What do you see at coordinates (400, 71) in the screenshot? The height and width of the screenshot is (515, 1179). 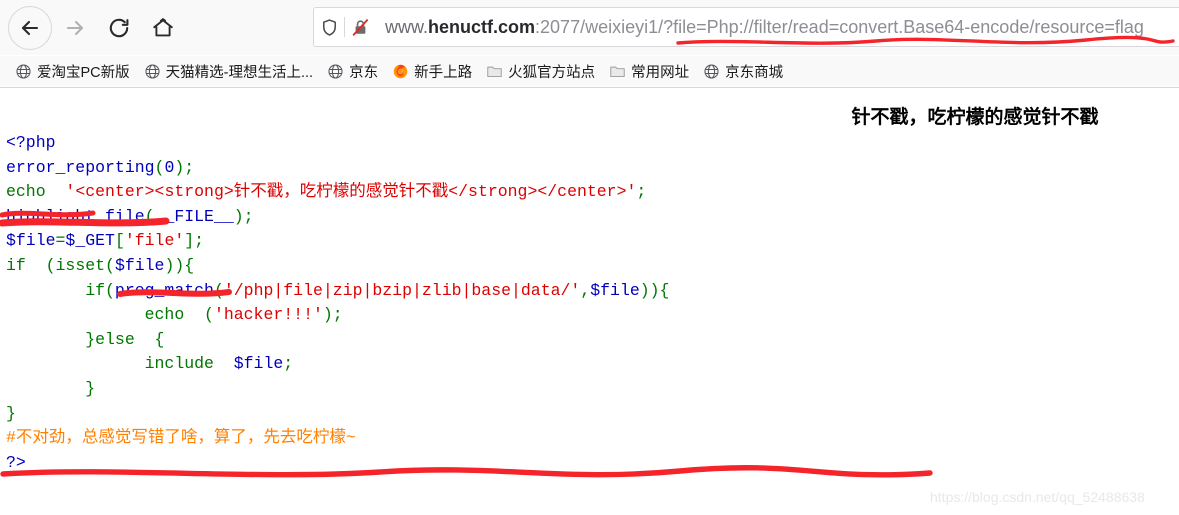 I see `firefox-icon` at bounding box center [400, 71].